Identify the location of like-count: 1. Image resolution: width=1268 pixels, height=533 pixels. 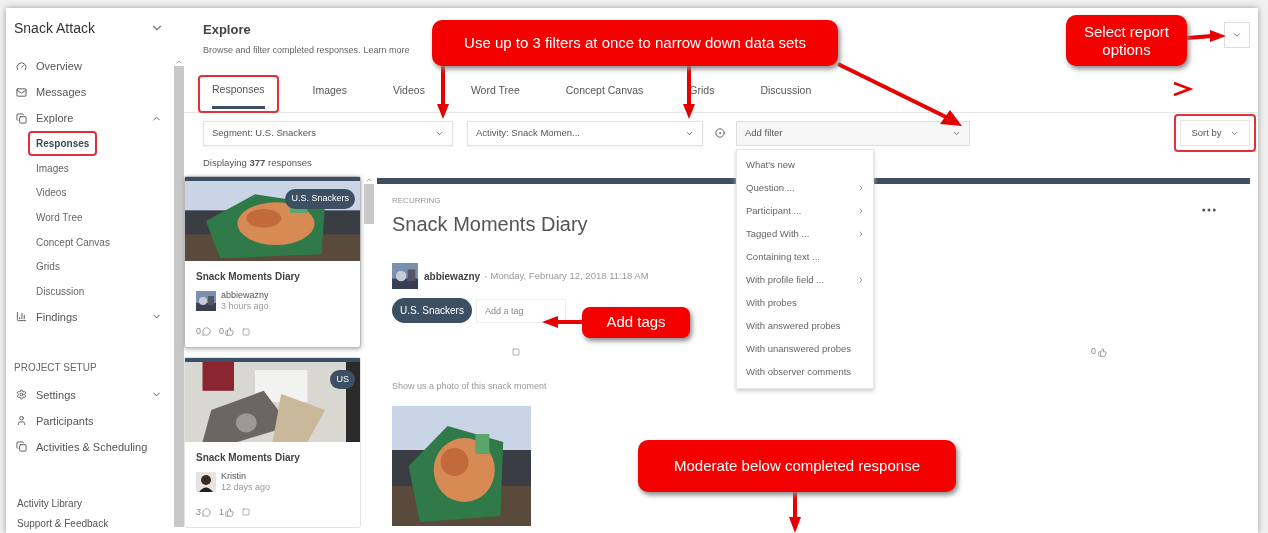
(222, 512).